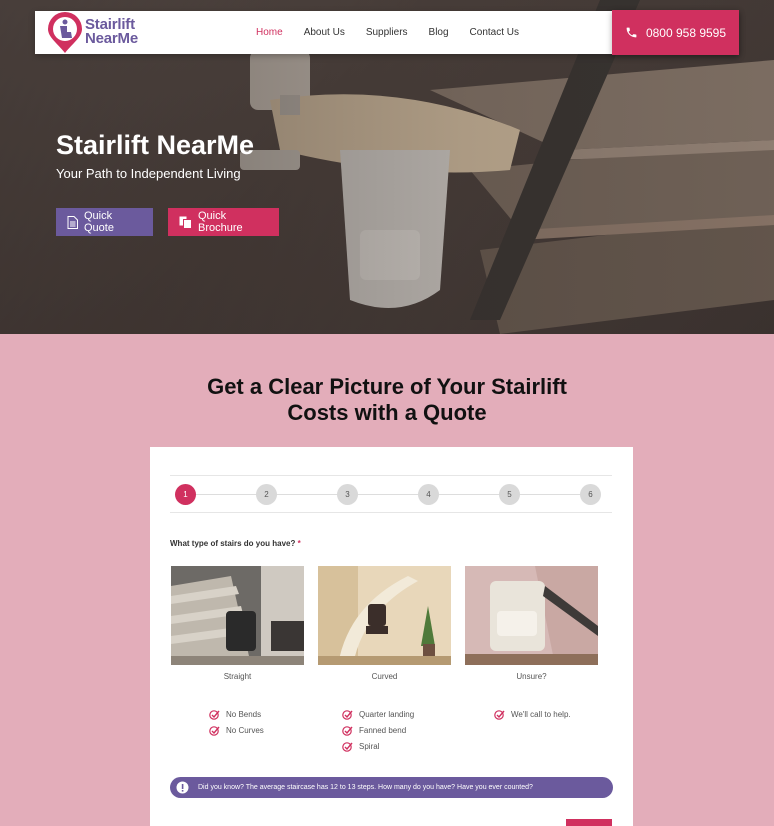 The width and height of the screenshot is (774, 826). I want to click on feature-item: Quarter landing, so click(378, 714).